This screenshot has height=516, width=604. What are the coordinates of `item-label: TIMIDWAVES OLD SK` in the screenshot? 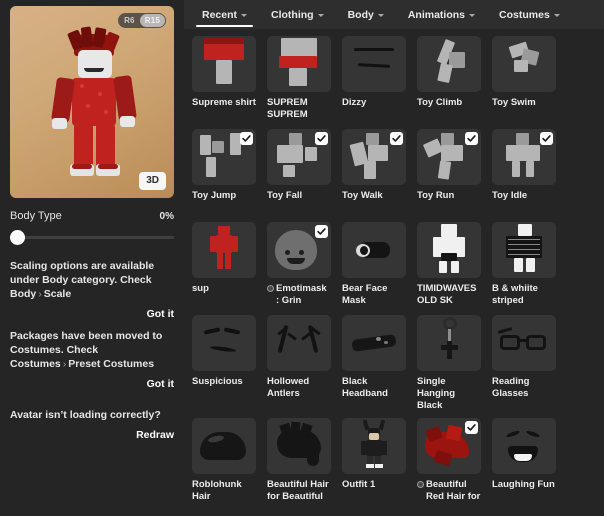 It's located at (447, 294).